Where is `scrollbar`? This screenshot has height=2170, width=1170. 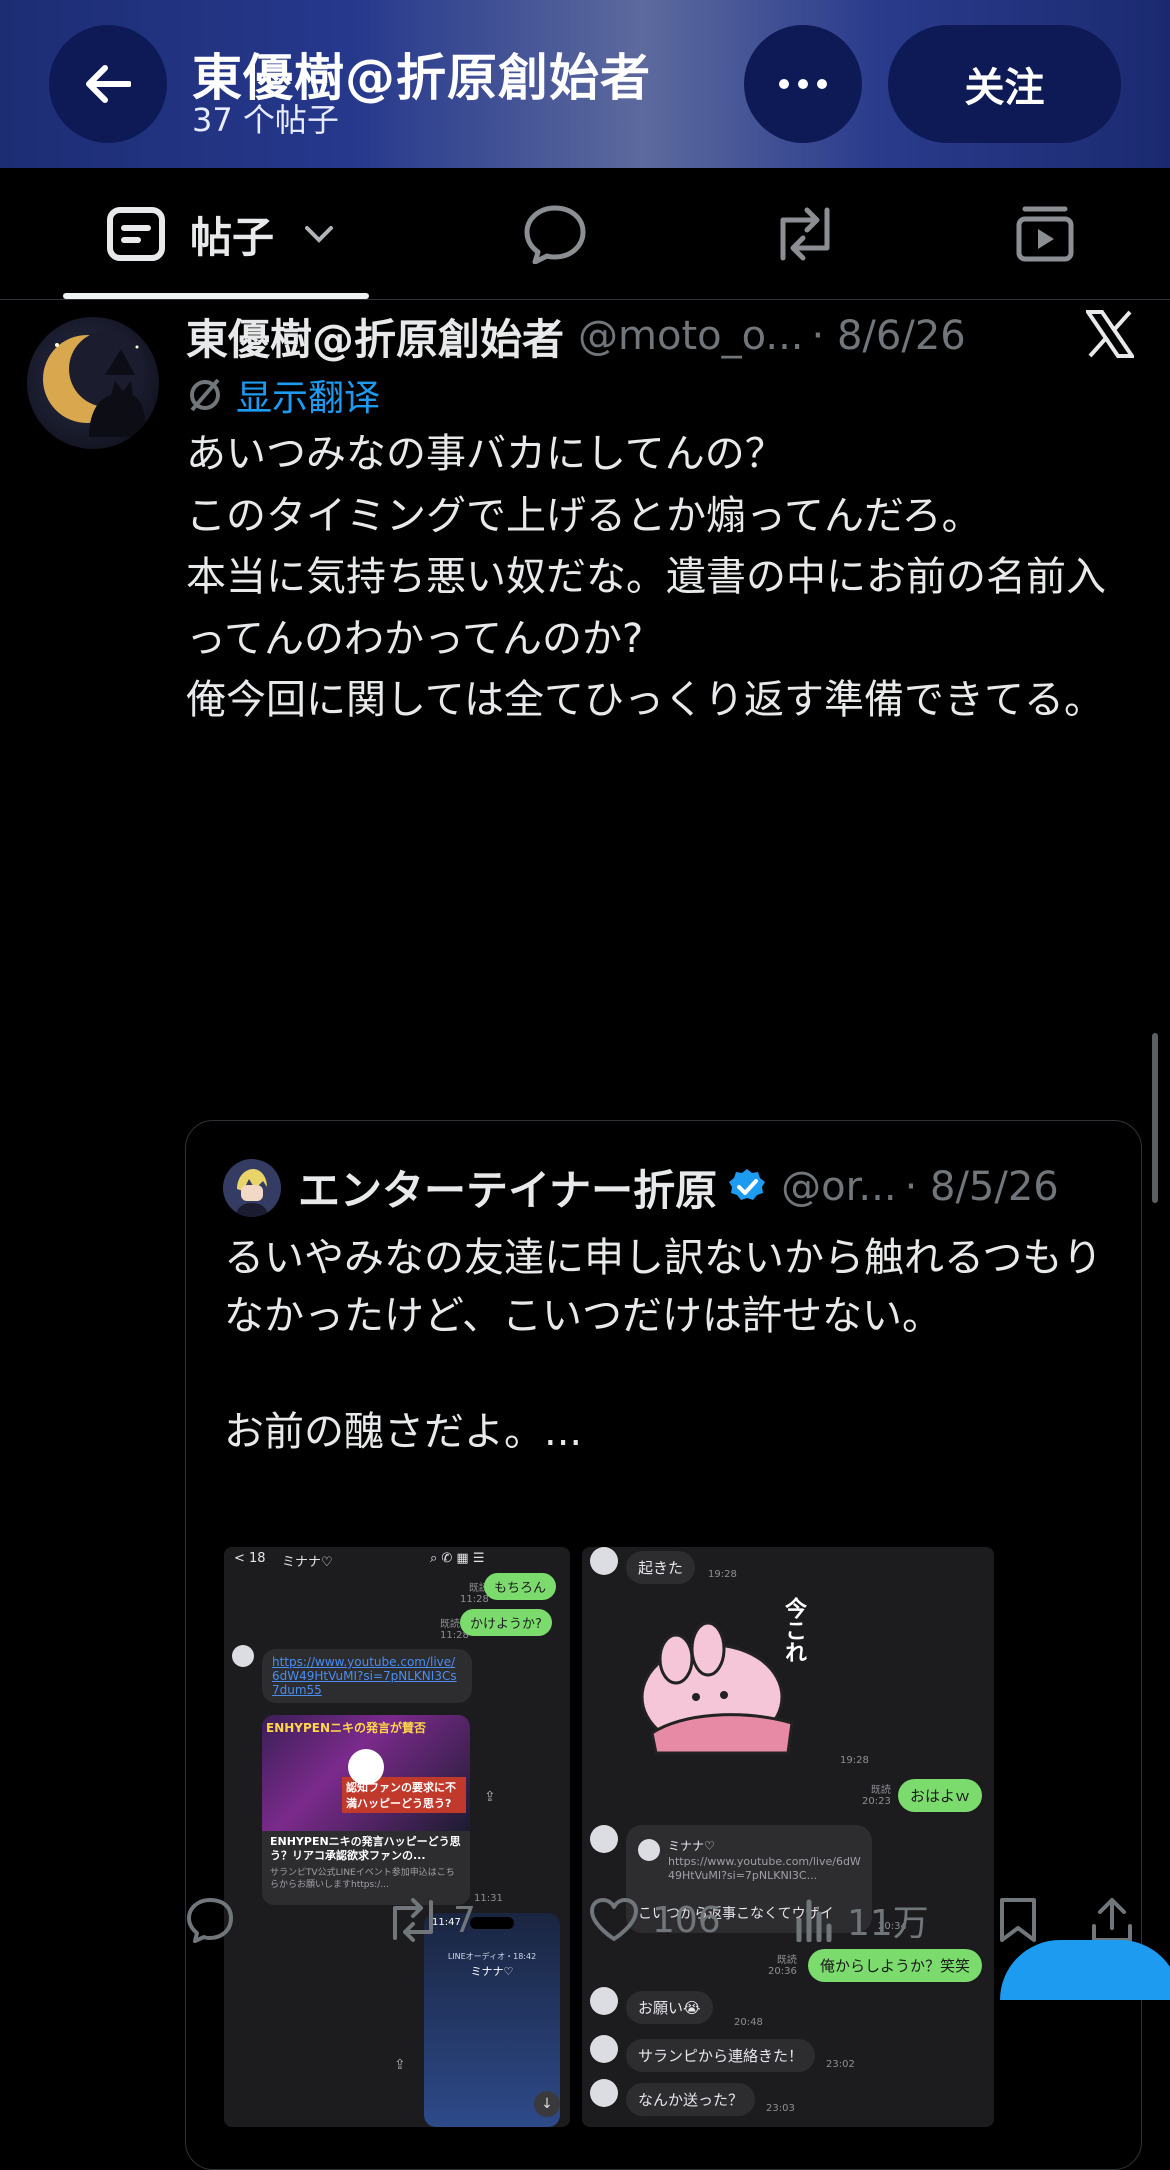
scrollbar is located at coordinates (1155, 1118).